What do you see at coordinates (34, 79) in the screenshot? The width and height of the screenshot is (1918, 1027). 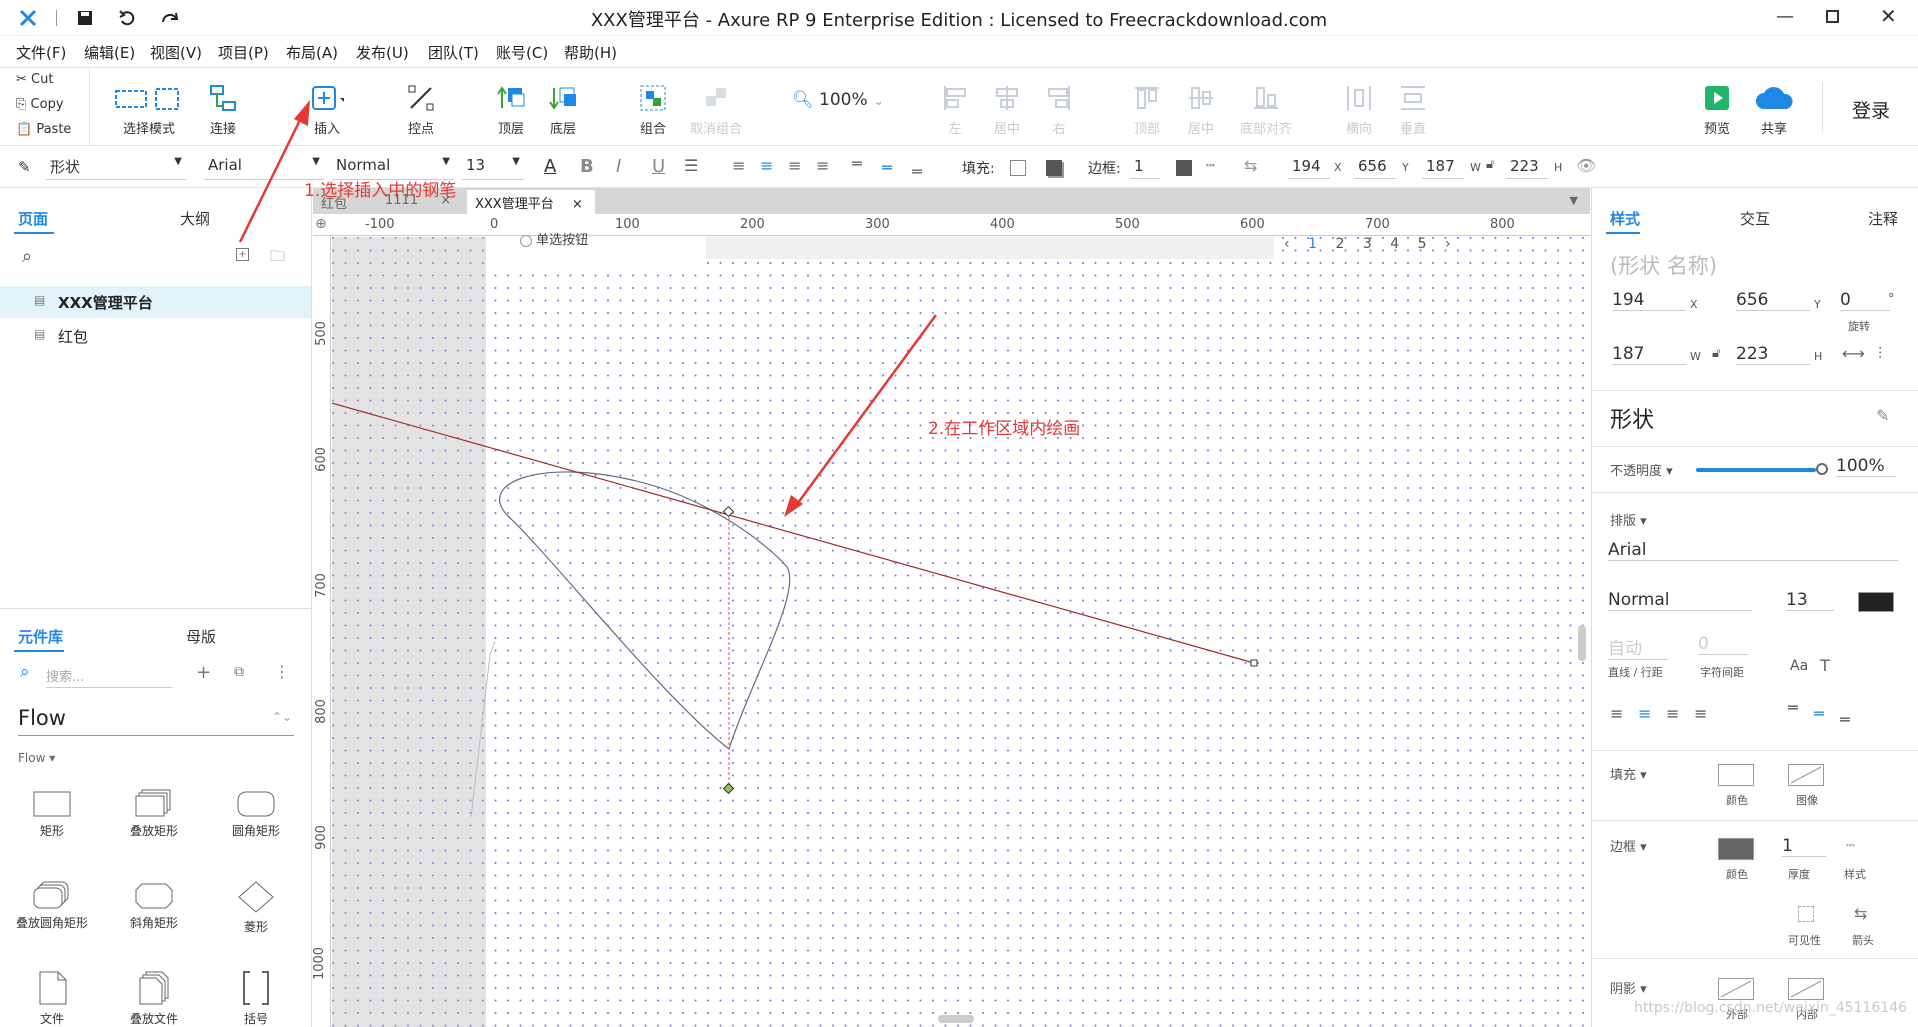 I see `cut-button: ✂ Cut` at bounding box center [34, 79].